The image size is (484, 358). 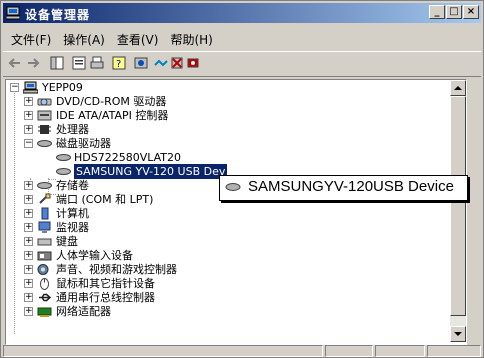 I want to click on speaker-icon, so click(x=43, y=269).